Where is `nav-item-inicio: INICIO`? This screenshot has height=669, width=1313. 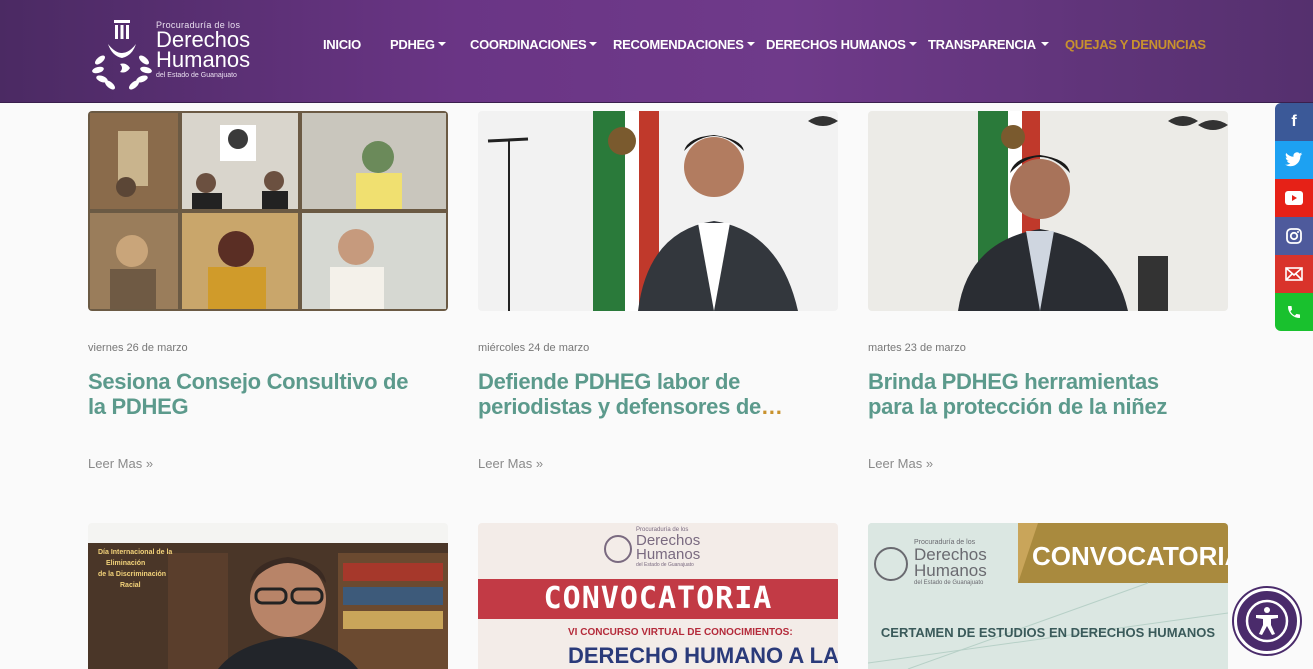
nav-item-inicio: INICIO is located at coordinates (342, 44).